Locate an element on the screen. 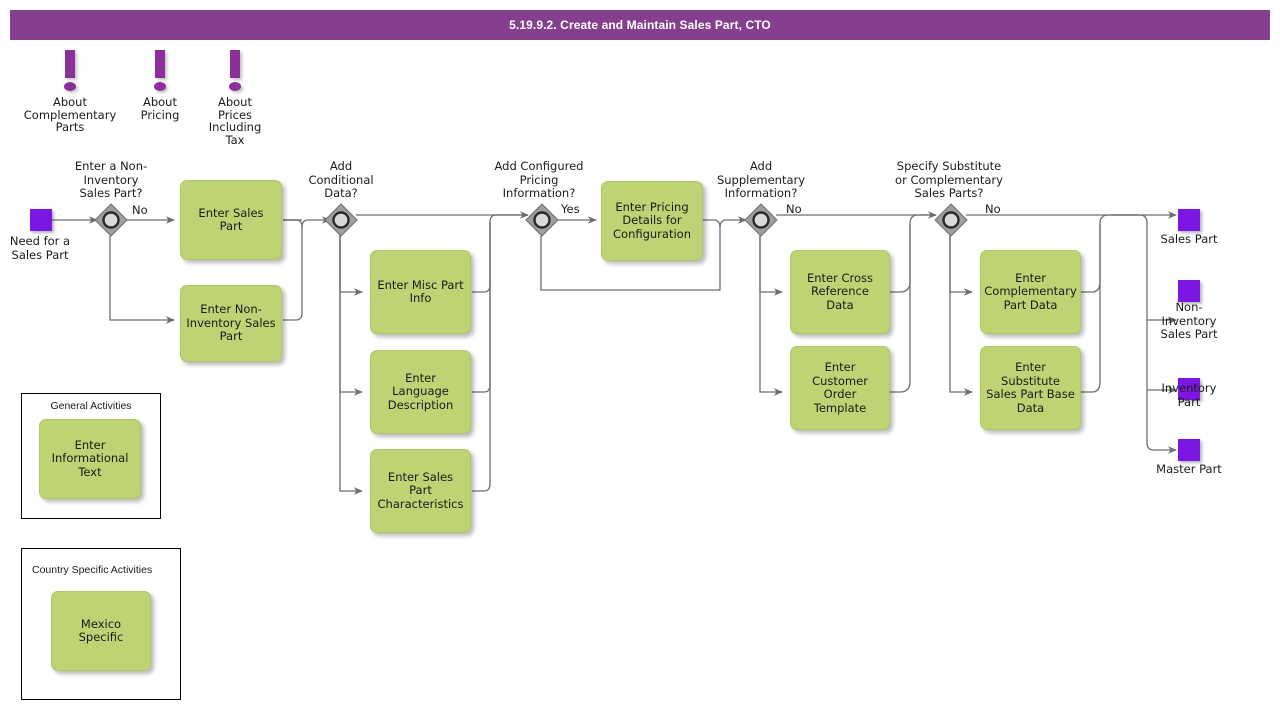  task-enter-misc-part-info: Enter Misc Part Info is located at coordinates (420, 292).